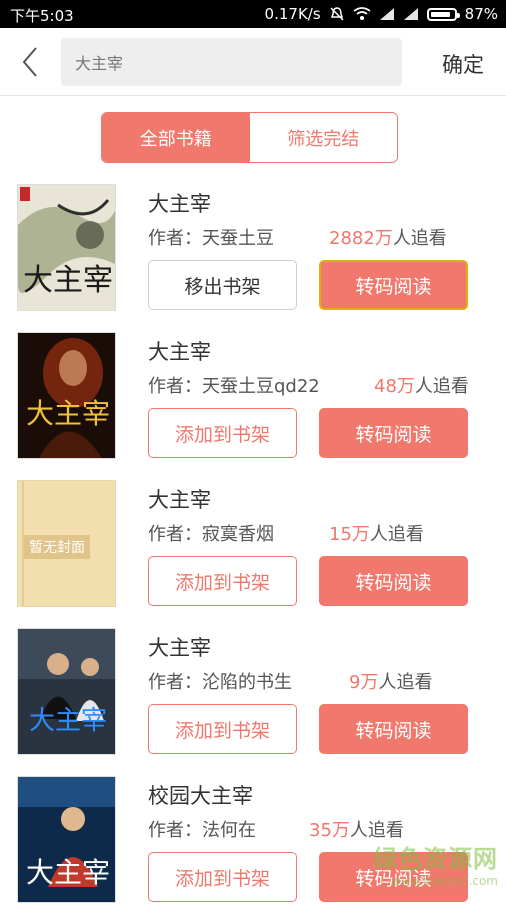 The width and height of the screenshot is (506, 918). What do you see at coordinates (361, 238) in the screenshot?
I see `followers-count: 2882万` at bounding box center [361, 238].